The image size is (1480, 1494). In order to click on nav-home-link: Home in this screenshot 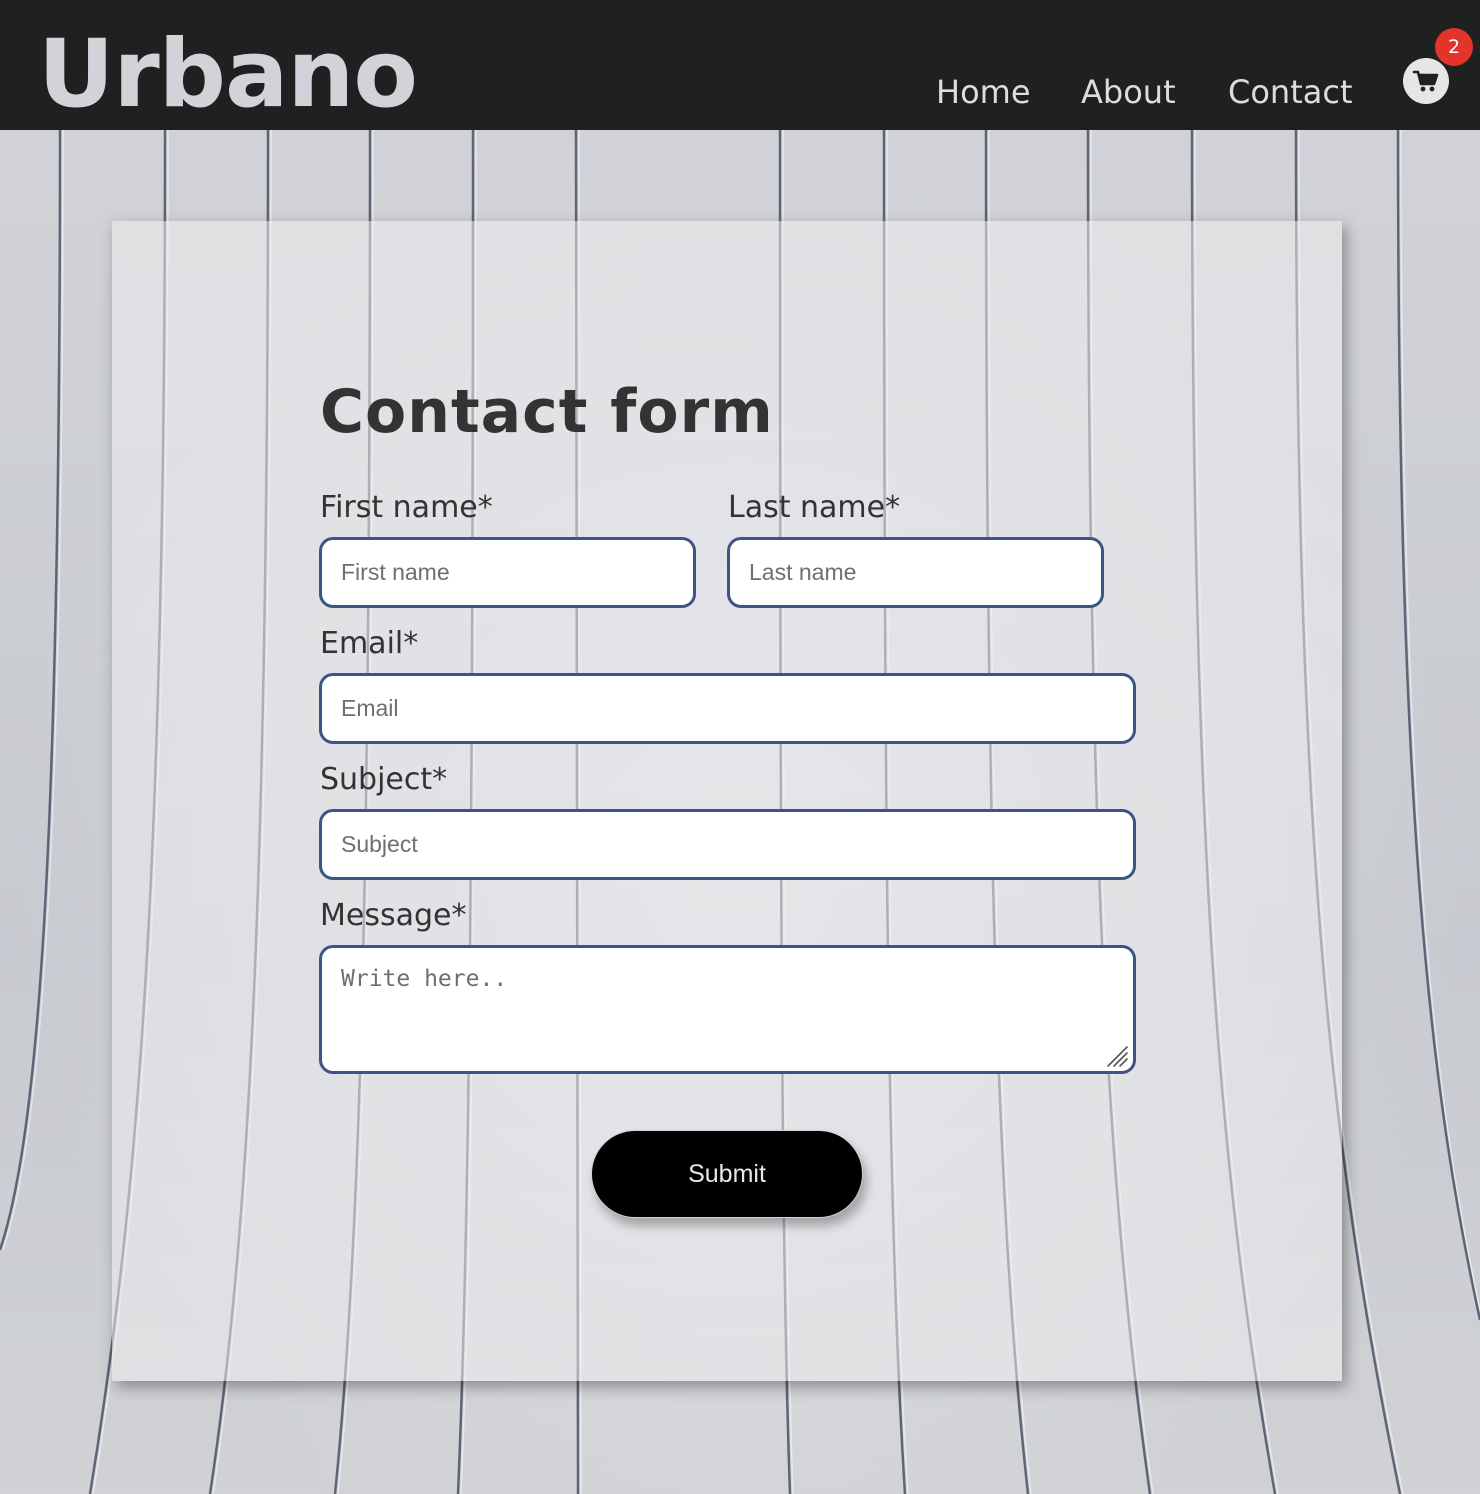, I will do `click(983, 92)`.